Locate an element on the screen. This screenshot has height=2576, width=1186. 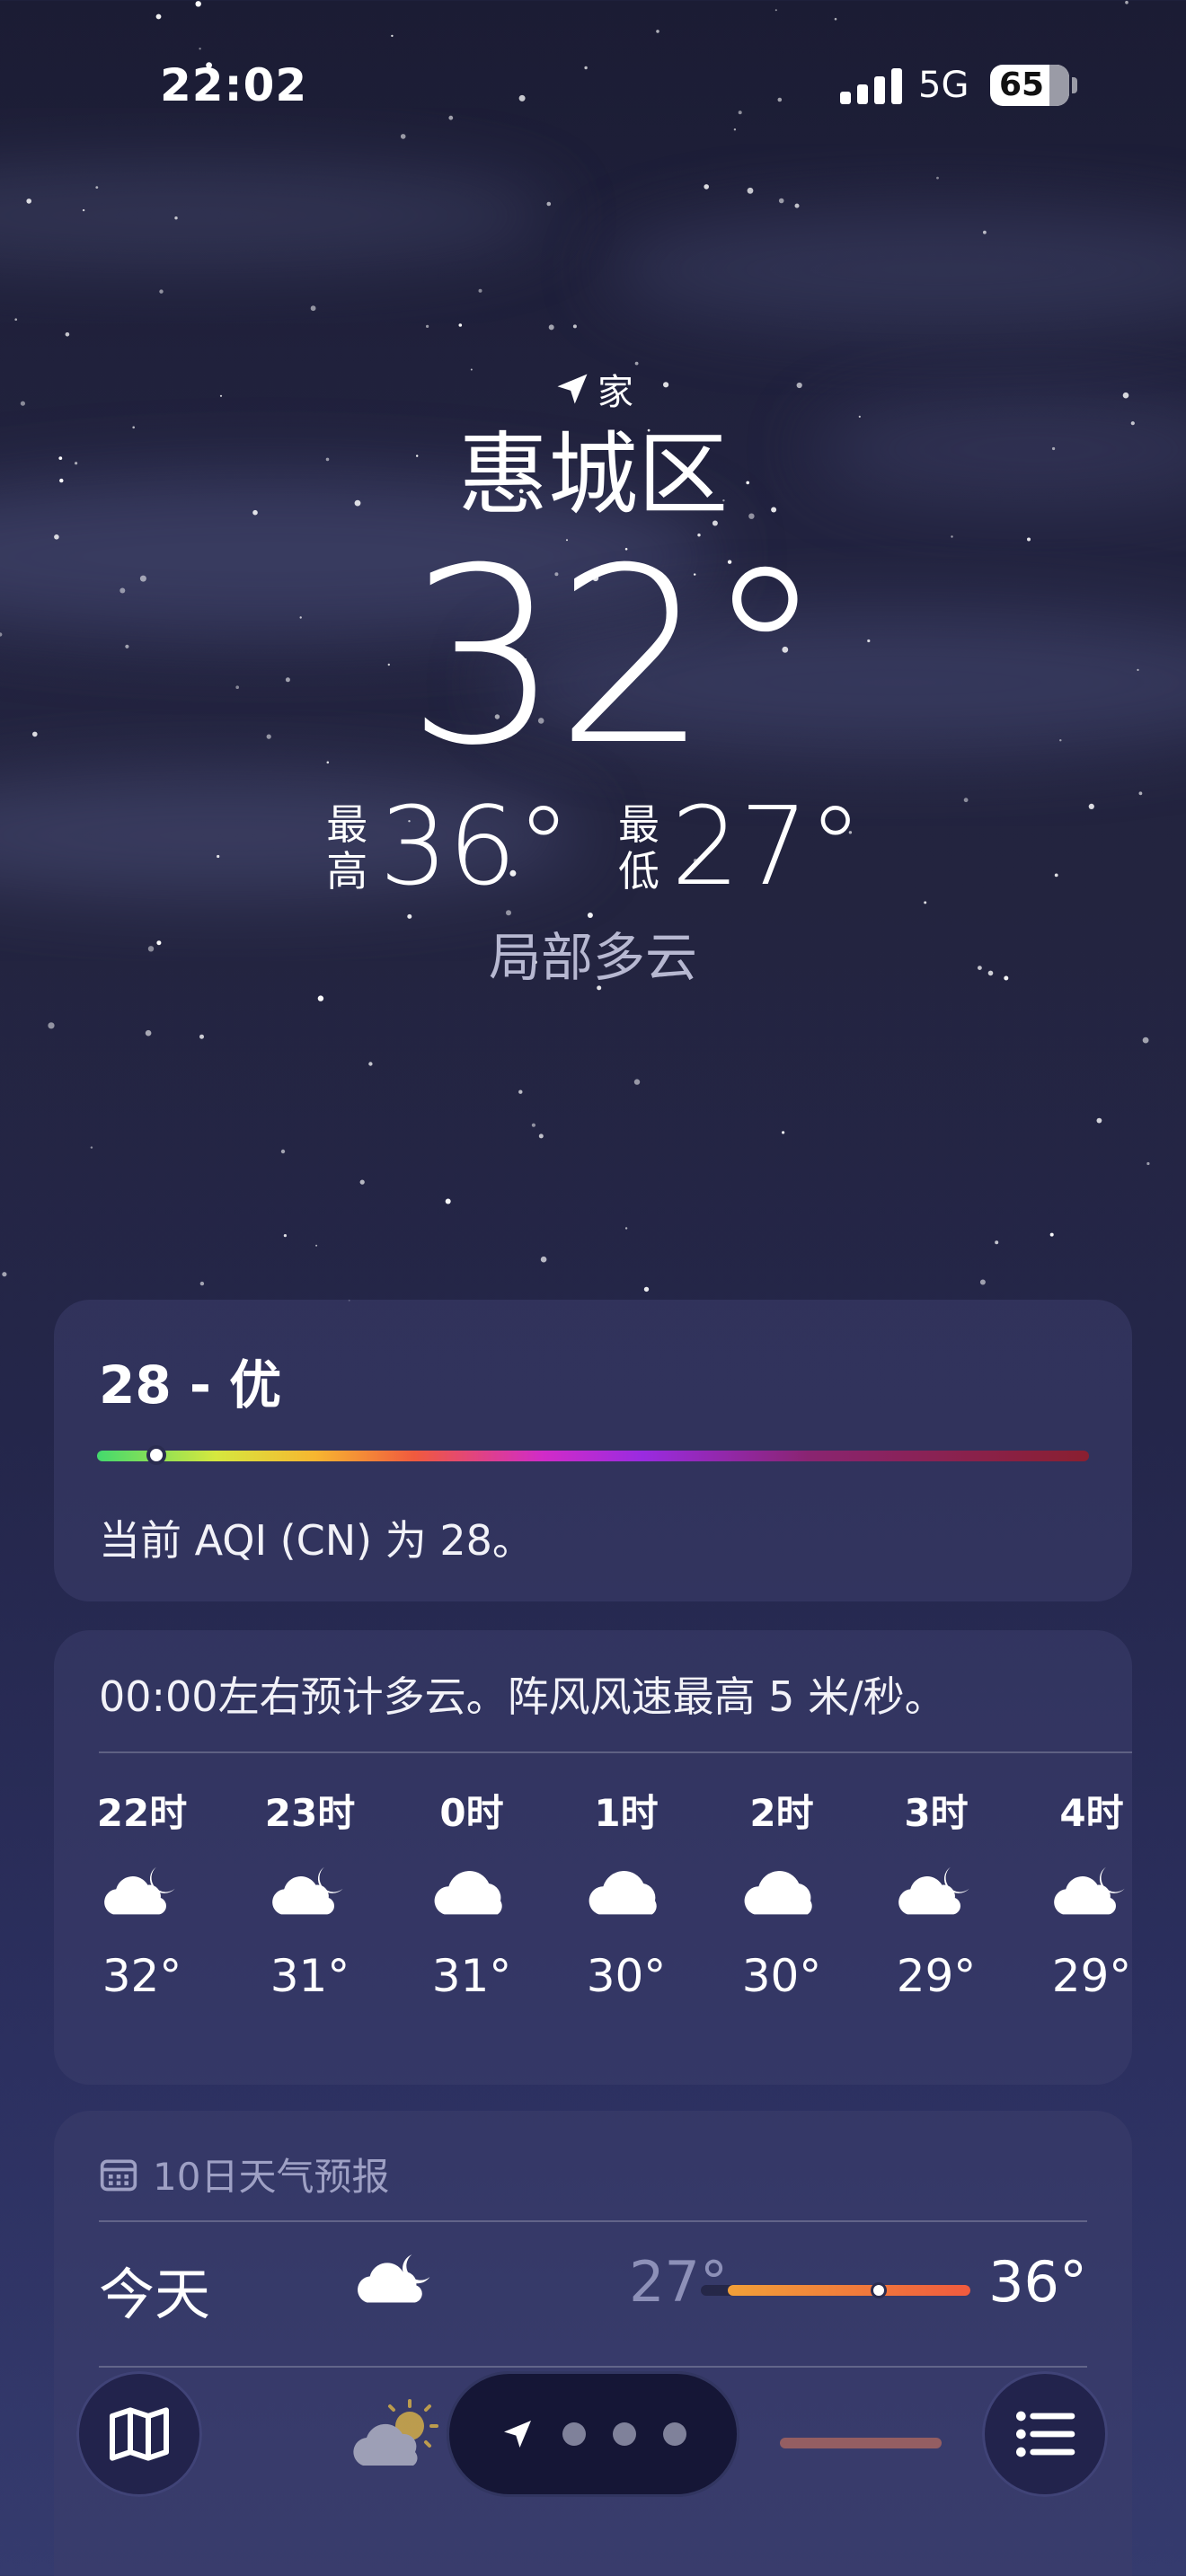
hour-label: 0时 is located at coordinates (471, 1813).